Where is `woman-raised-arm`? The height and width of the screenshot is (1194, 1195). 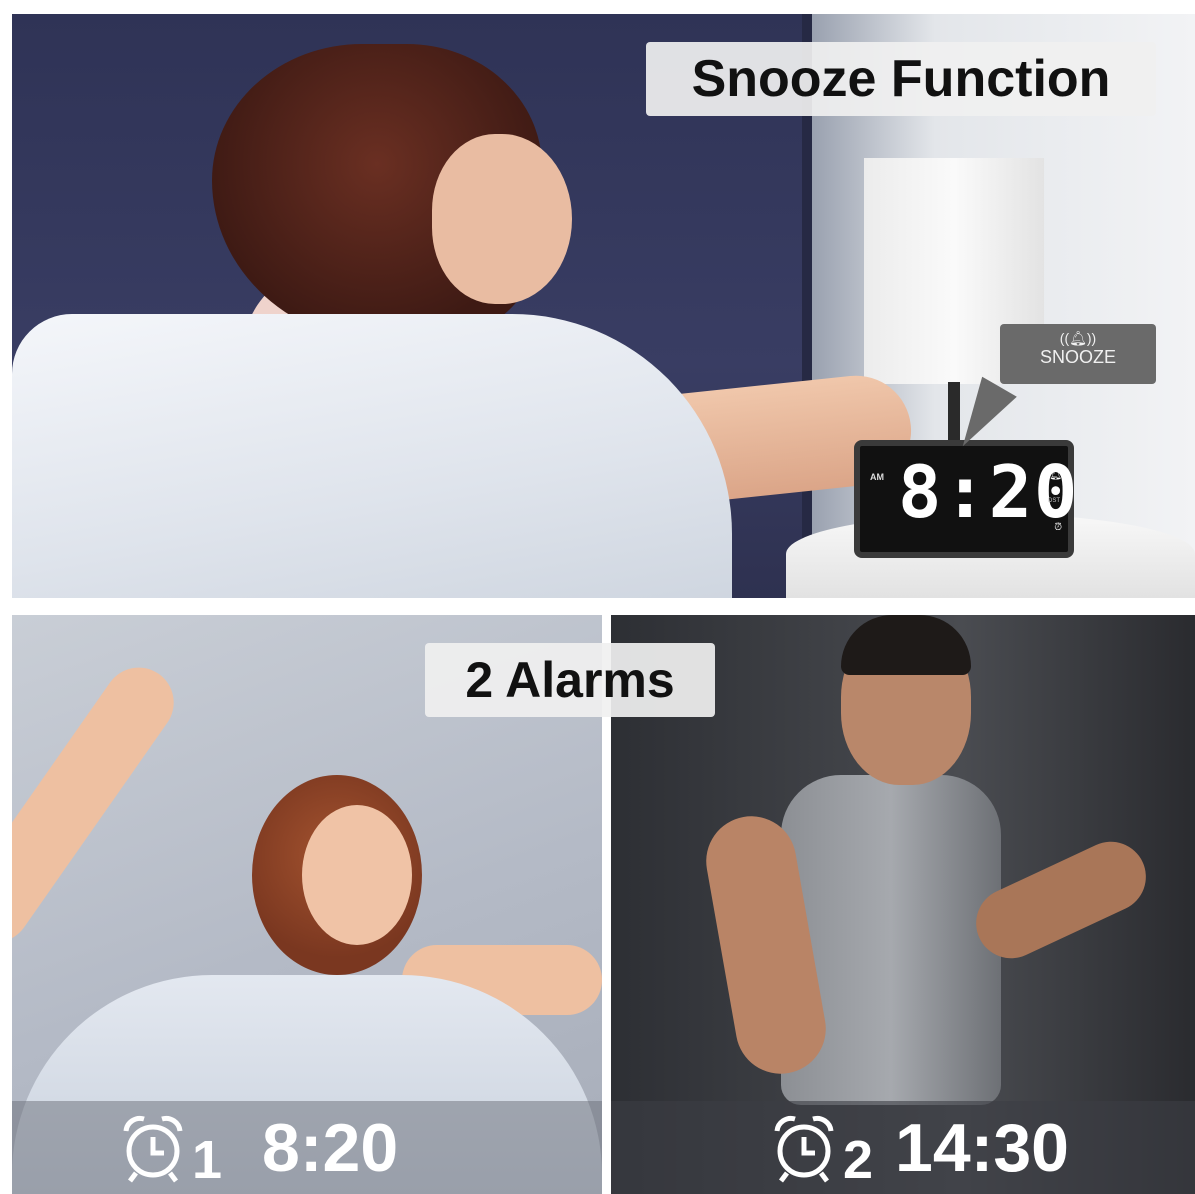
woman-raised-arm is located at coordinates (100, 805).